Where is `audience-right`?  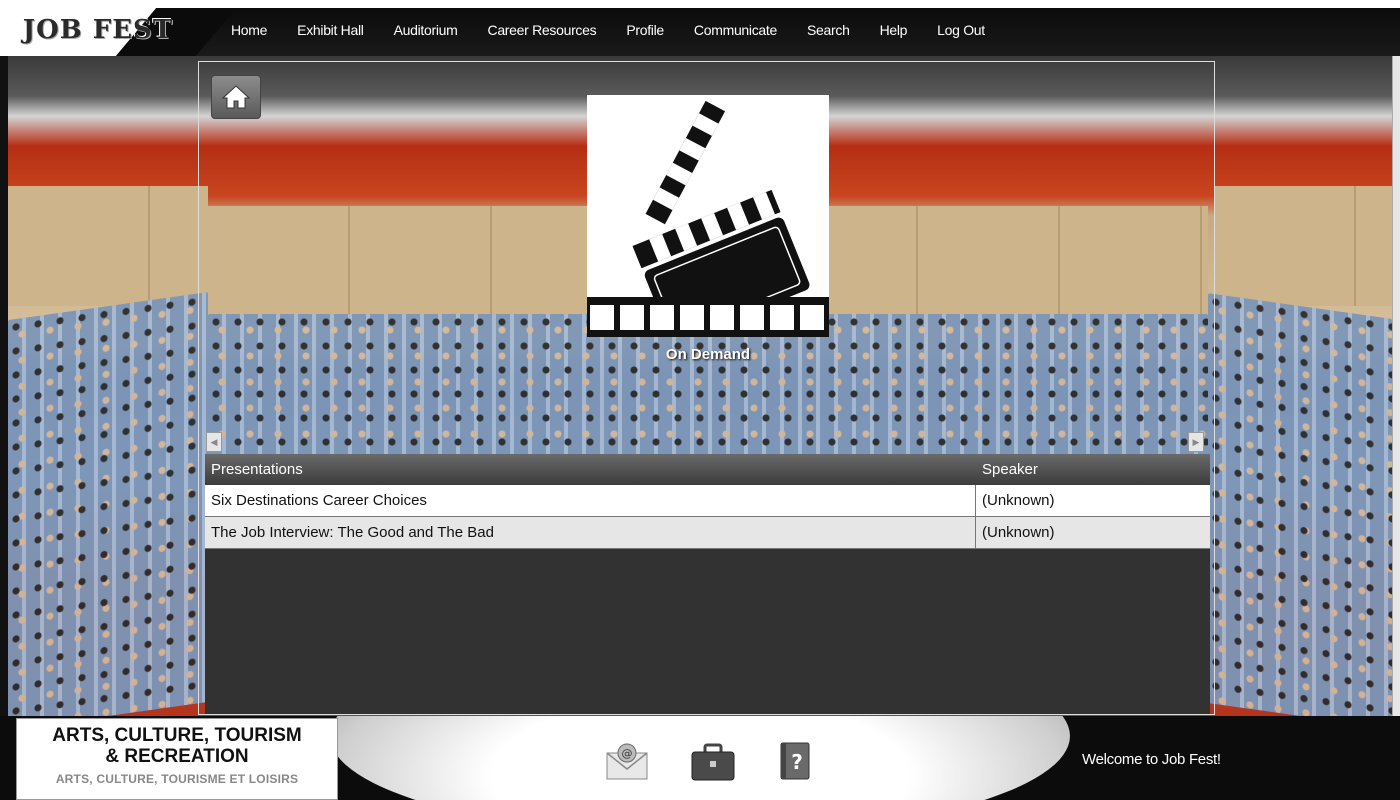 audience-right is located at coordinates (1300, 504).